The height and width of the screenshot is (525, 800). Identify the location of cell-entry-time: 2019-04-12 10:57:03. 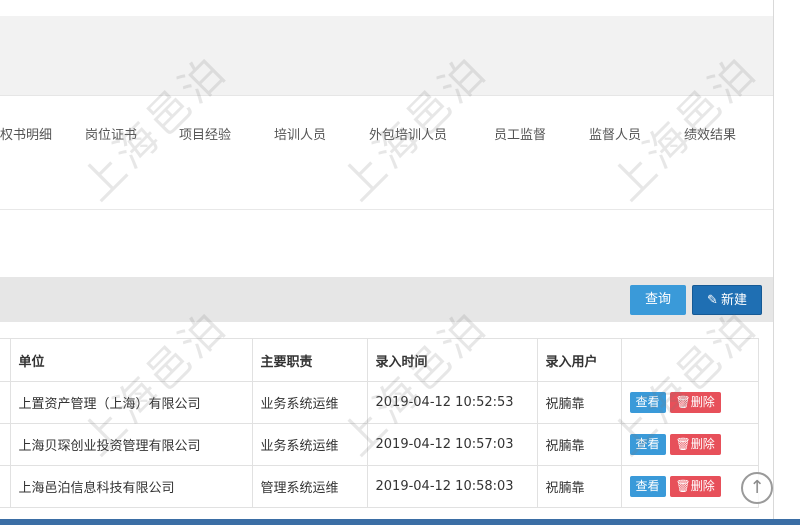
(452, 444).